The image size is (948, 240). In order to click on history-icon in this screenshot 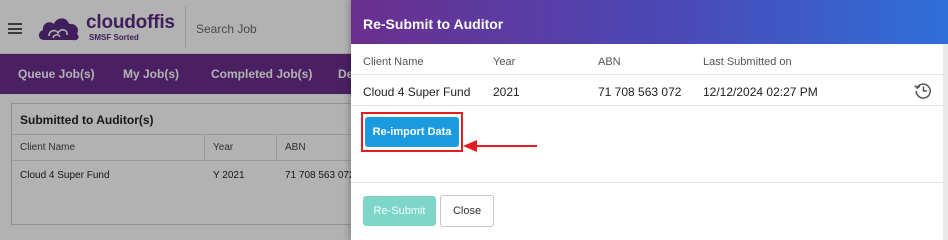, I will do `click(923, 90)`.